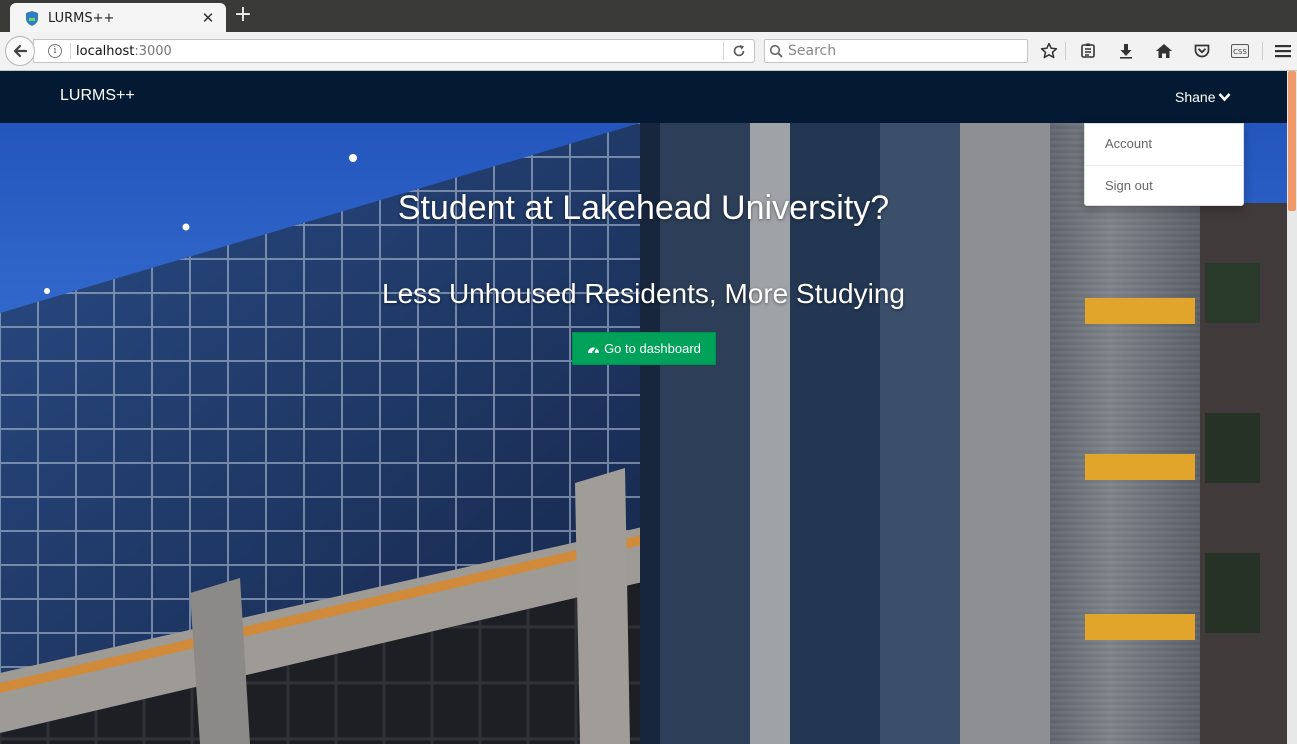  Describe the element at coordinates (105, 51) in the screenshot. I see `url-host: localhost` at that location.